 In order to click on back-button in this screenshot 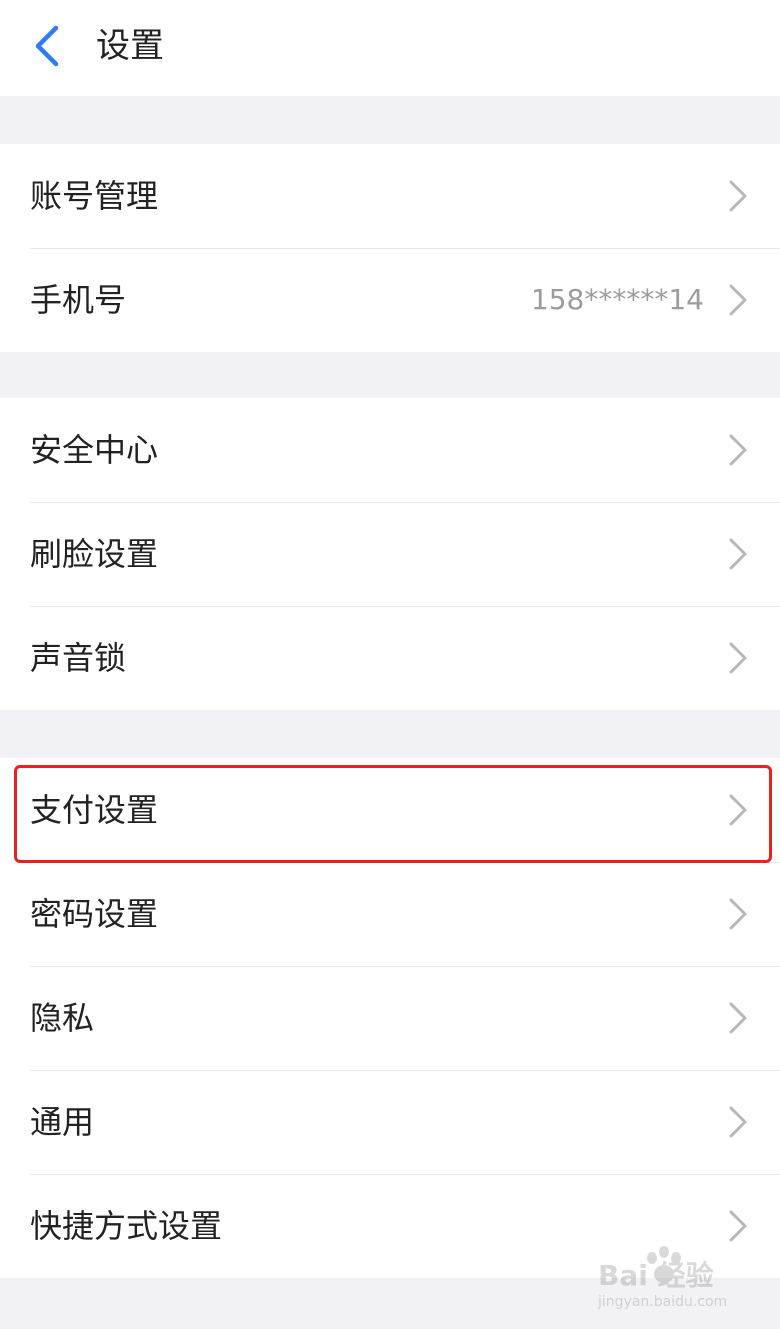, I will do `click(47, 46)`.